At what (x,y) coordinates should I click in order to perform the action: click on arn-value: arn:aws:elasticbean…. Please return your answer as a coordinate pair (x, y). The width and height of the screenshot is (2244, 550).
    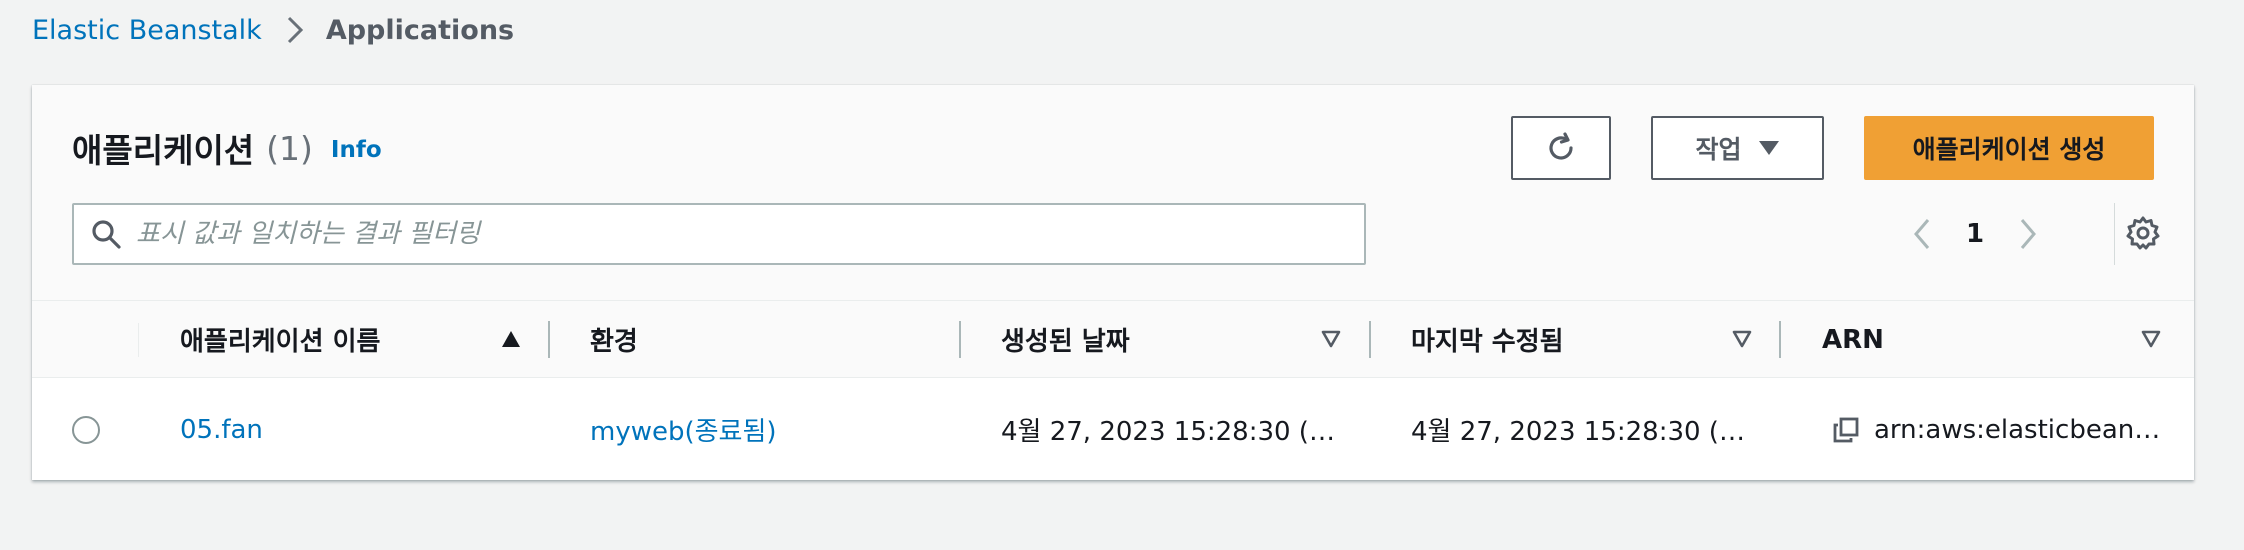
    Looking at the image, I should click on (2017, 429).